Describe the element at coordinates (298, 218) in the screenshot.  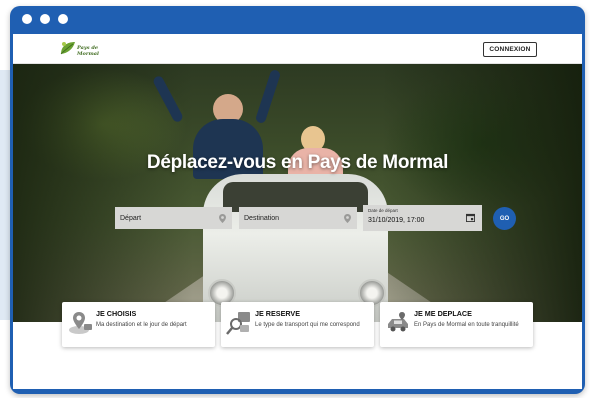
I see `destination-field: Destination` at that location.